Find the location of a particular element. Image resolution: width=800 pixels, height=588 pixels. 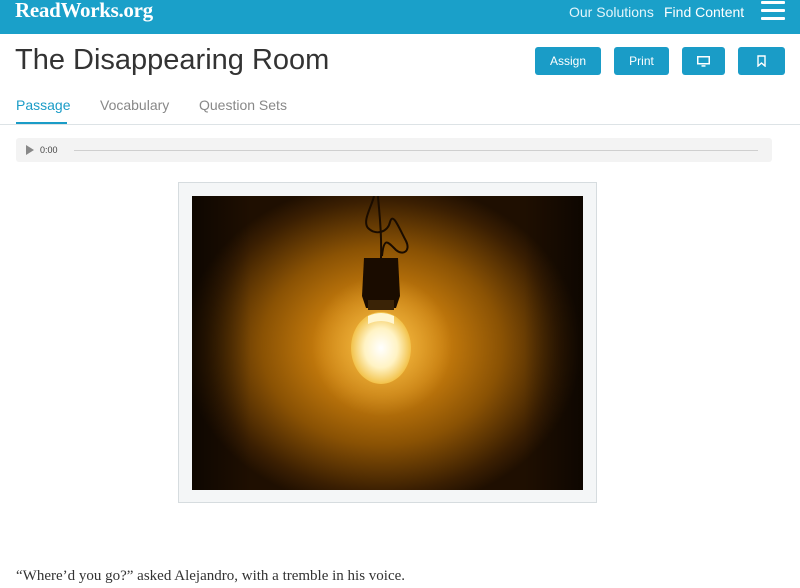

audio-player: 0:00 is located at coordinates (394, 150).